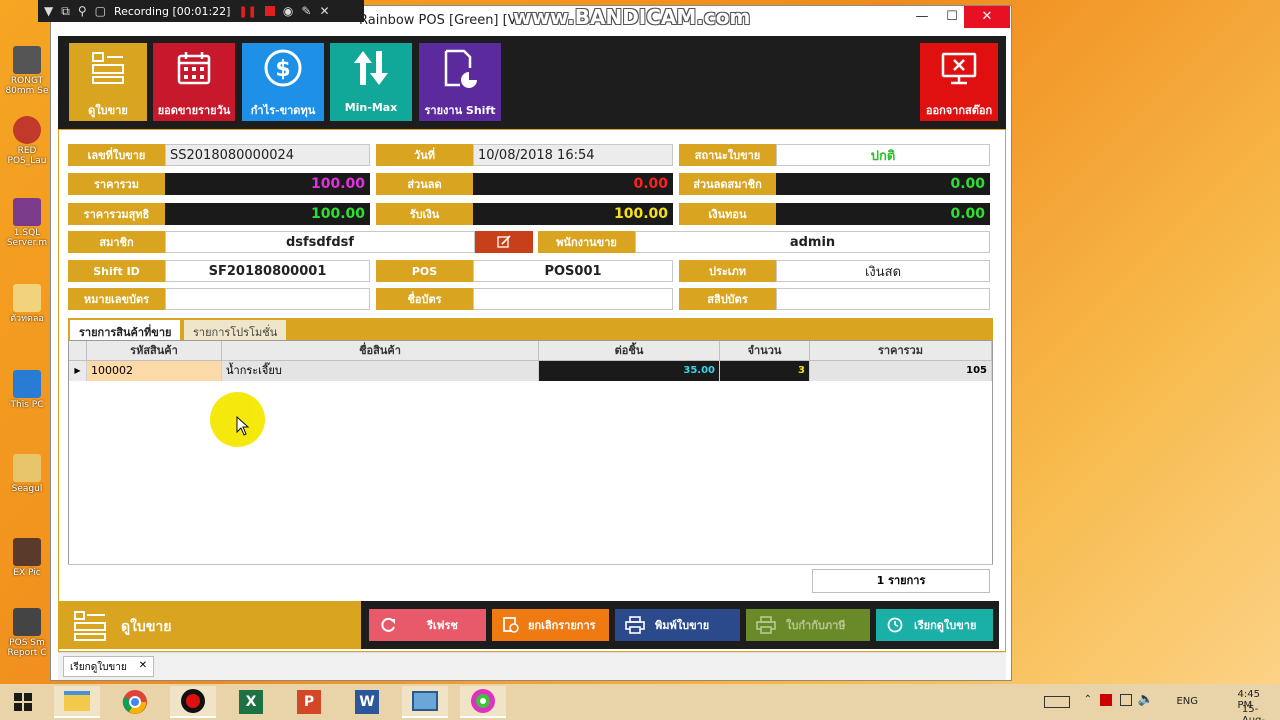  I want to click on profit-loss-button: $ กำไร-ขาดทุน, so click(283, 82).